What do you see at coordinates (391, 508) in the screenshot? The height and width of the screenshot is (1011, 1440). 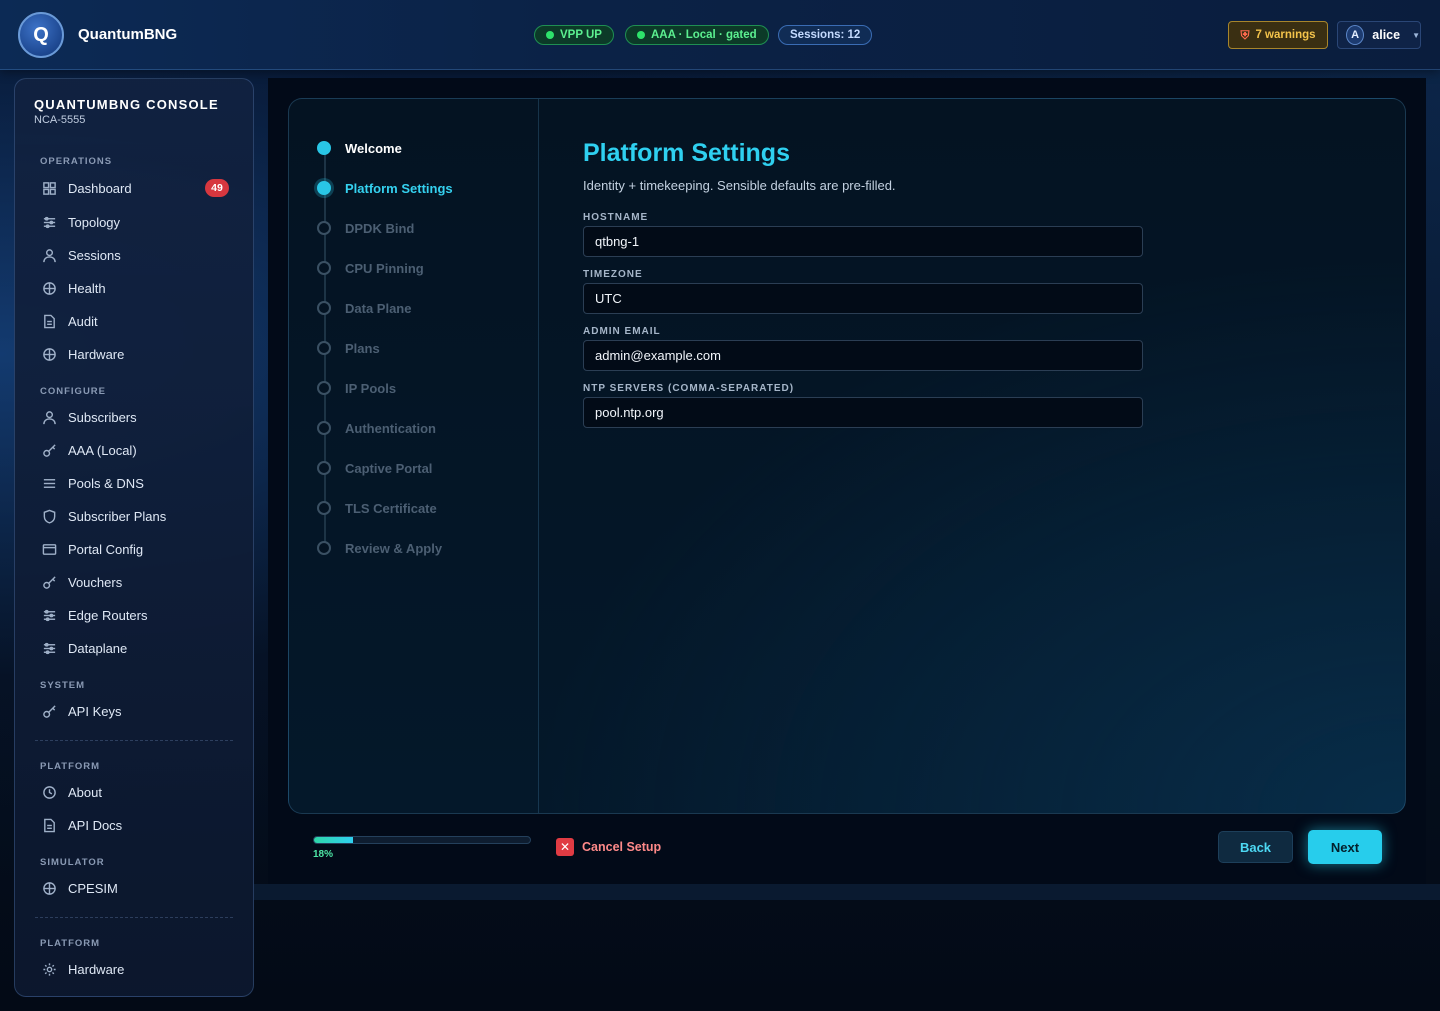 I see `step-label: TLS Certificate` at bounding box center [391, 508].